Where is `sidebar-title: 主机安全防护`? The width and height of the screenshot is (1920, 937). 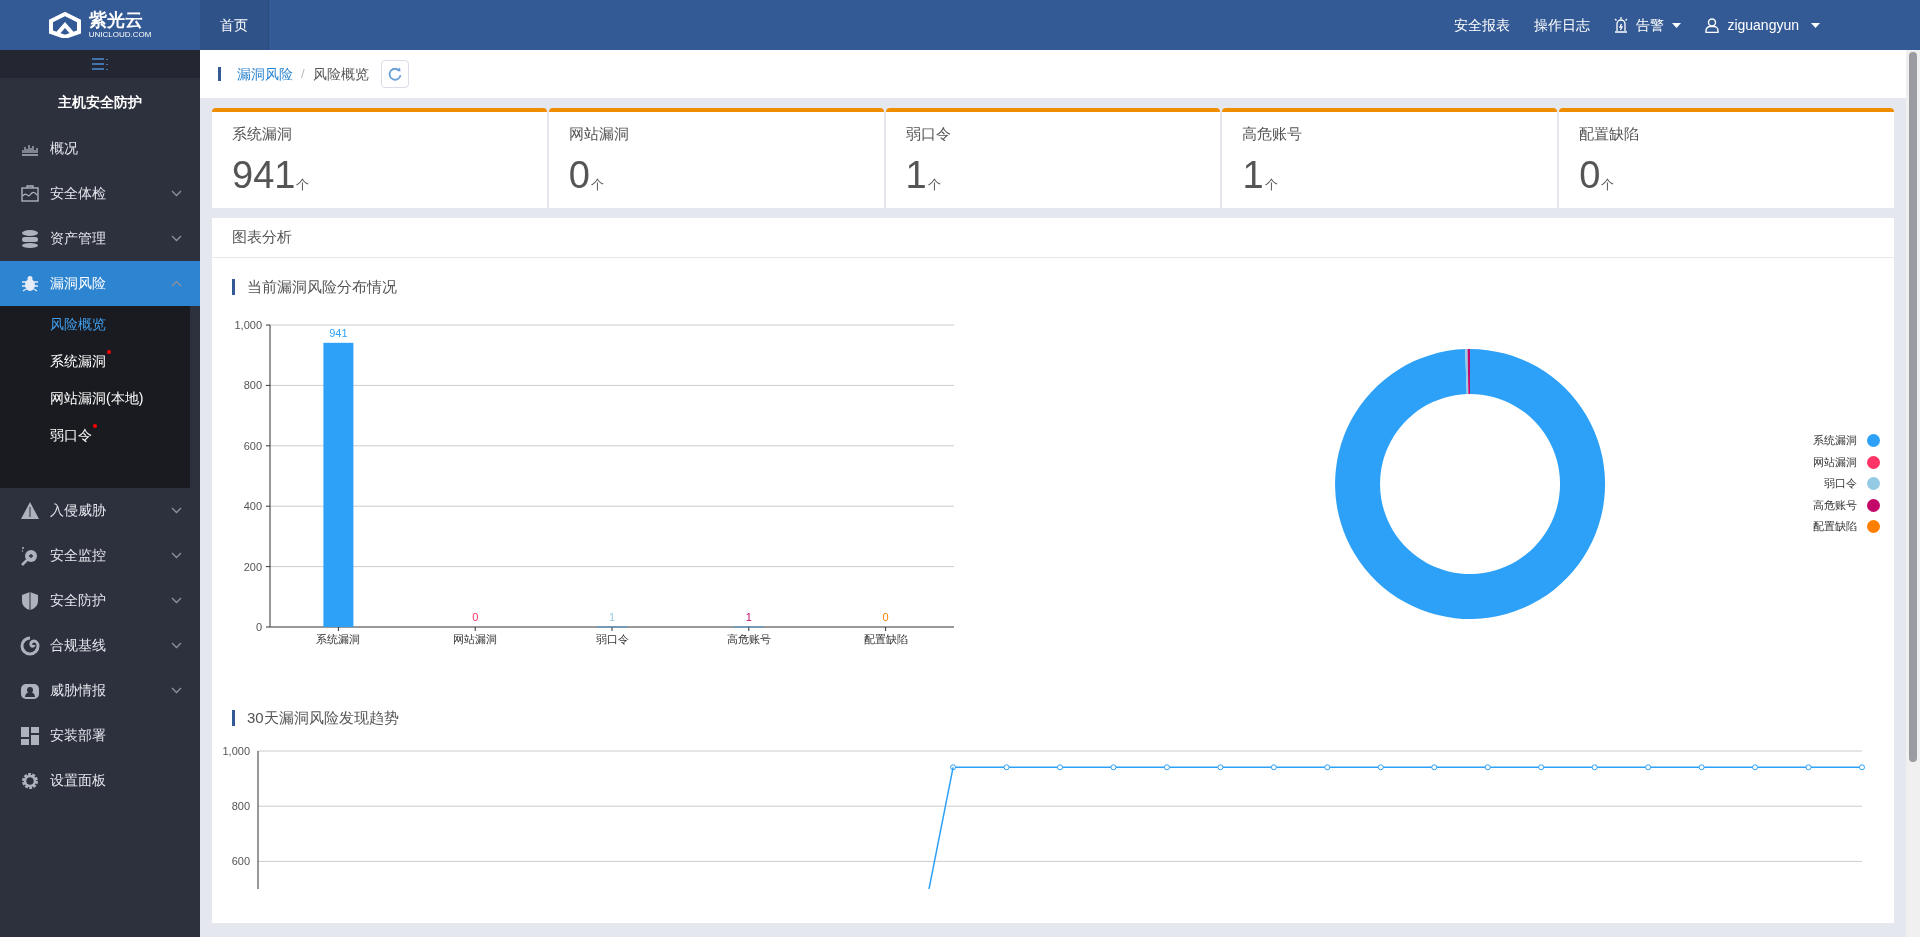 sidebar-title: 主机安全防护 is located at coordinates (100, 102).